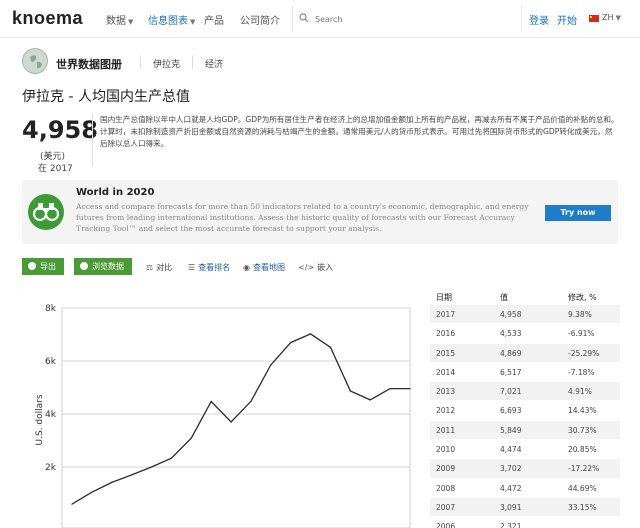  Describe the element at coordinates (446, 469) in the screenshot. I see `row-date: 2009` at that location.